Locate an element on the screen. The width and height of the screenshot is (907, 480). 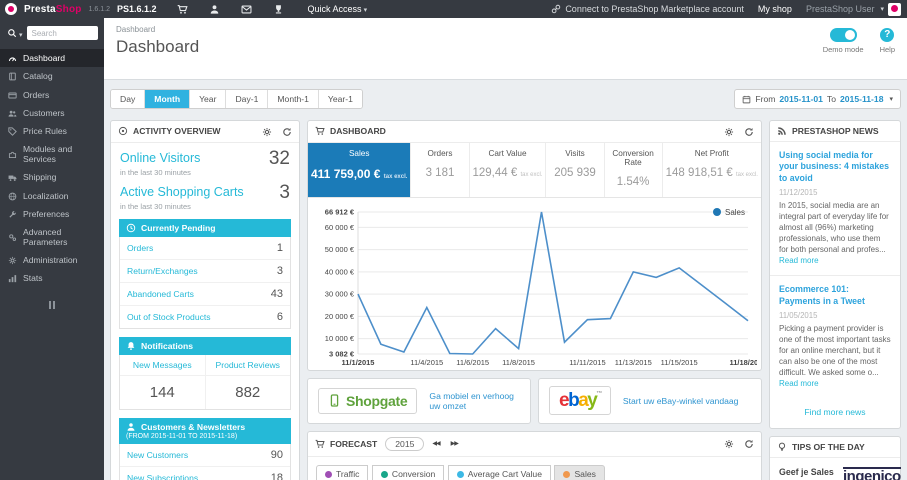
phone-icon is located at coordinates (334, 400).